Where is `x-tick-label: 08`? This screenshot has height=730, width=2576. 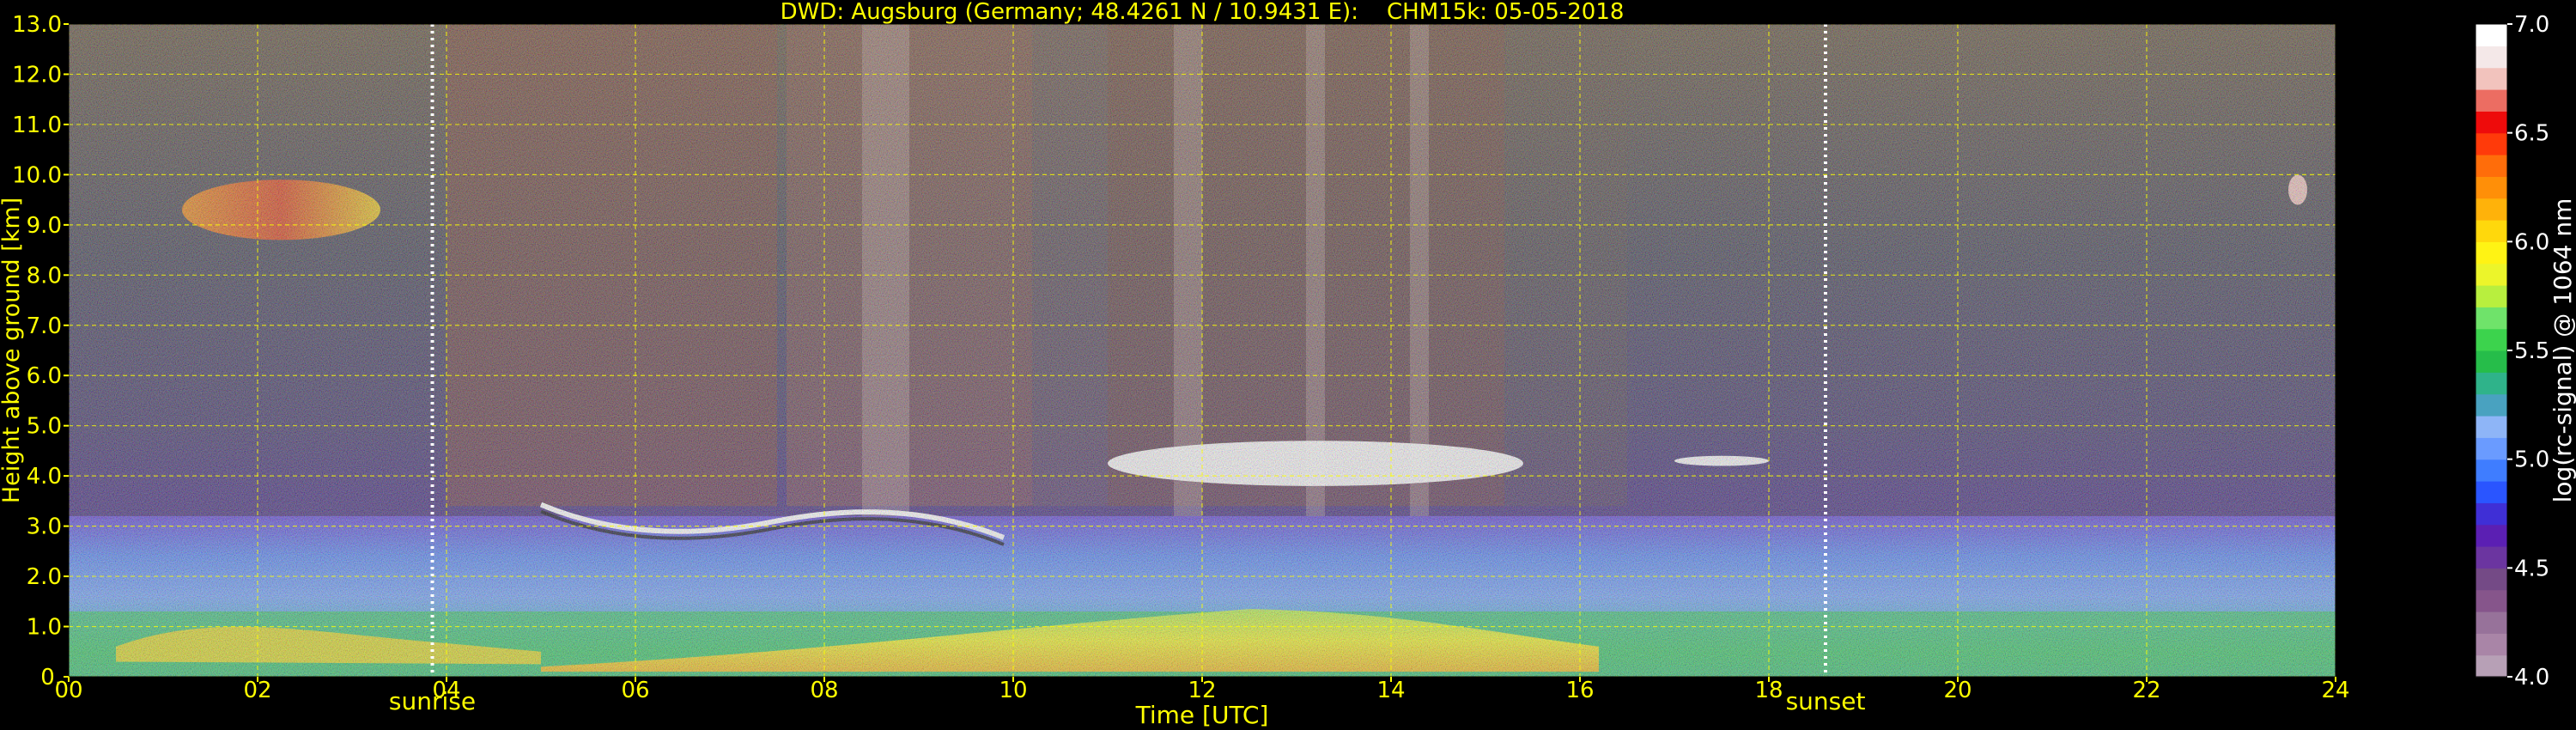 x-tick-label: 08 is located at coordinates (824, 690).